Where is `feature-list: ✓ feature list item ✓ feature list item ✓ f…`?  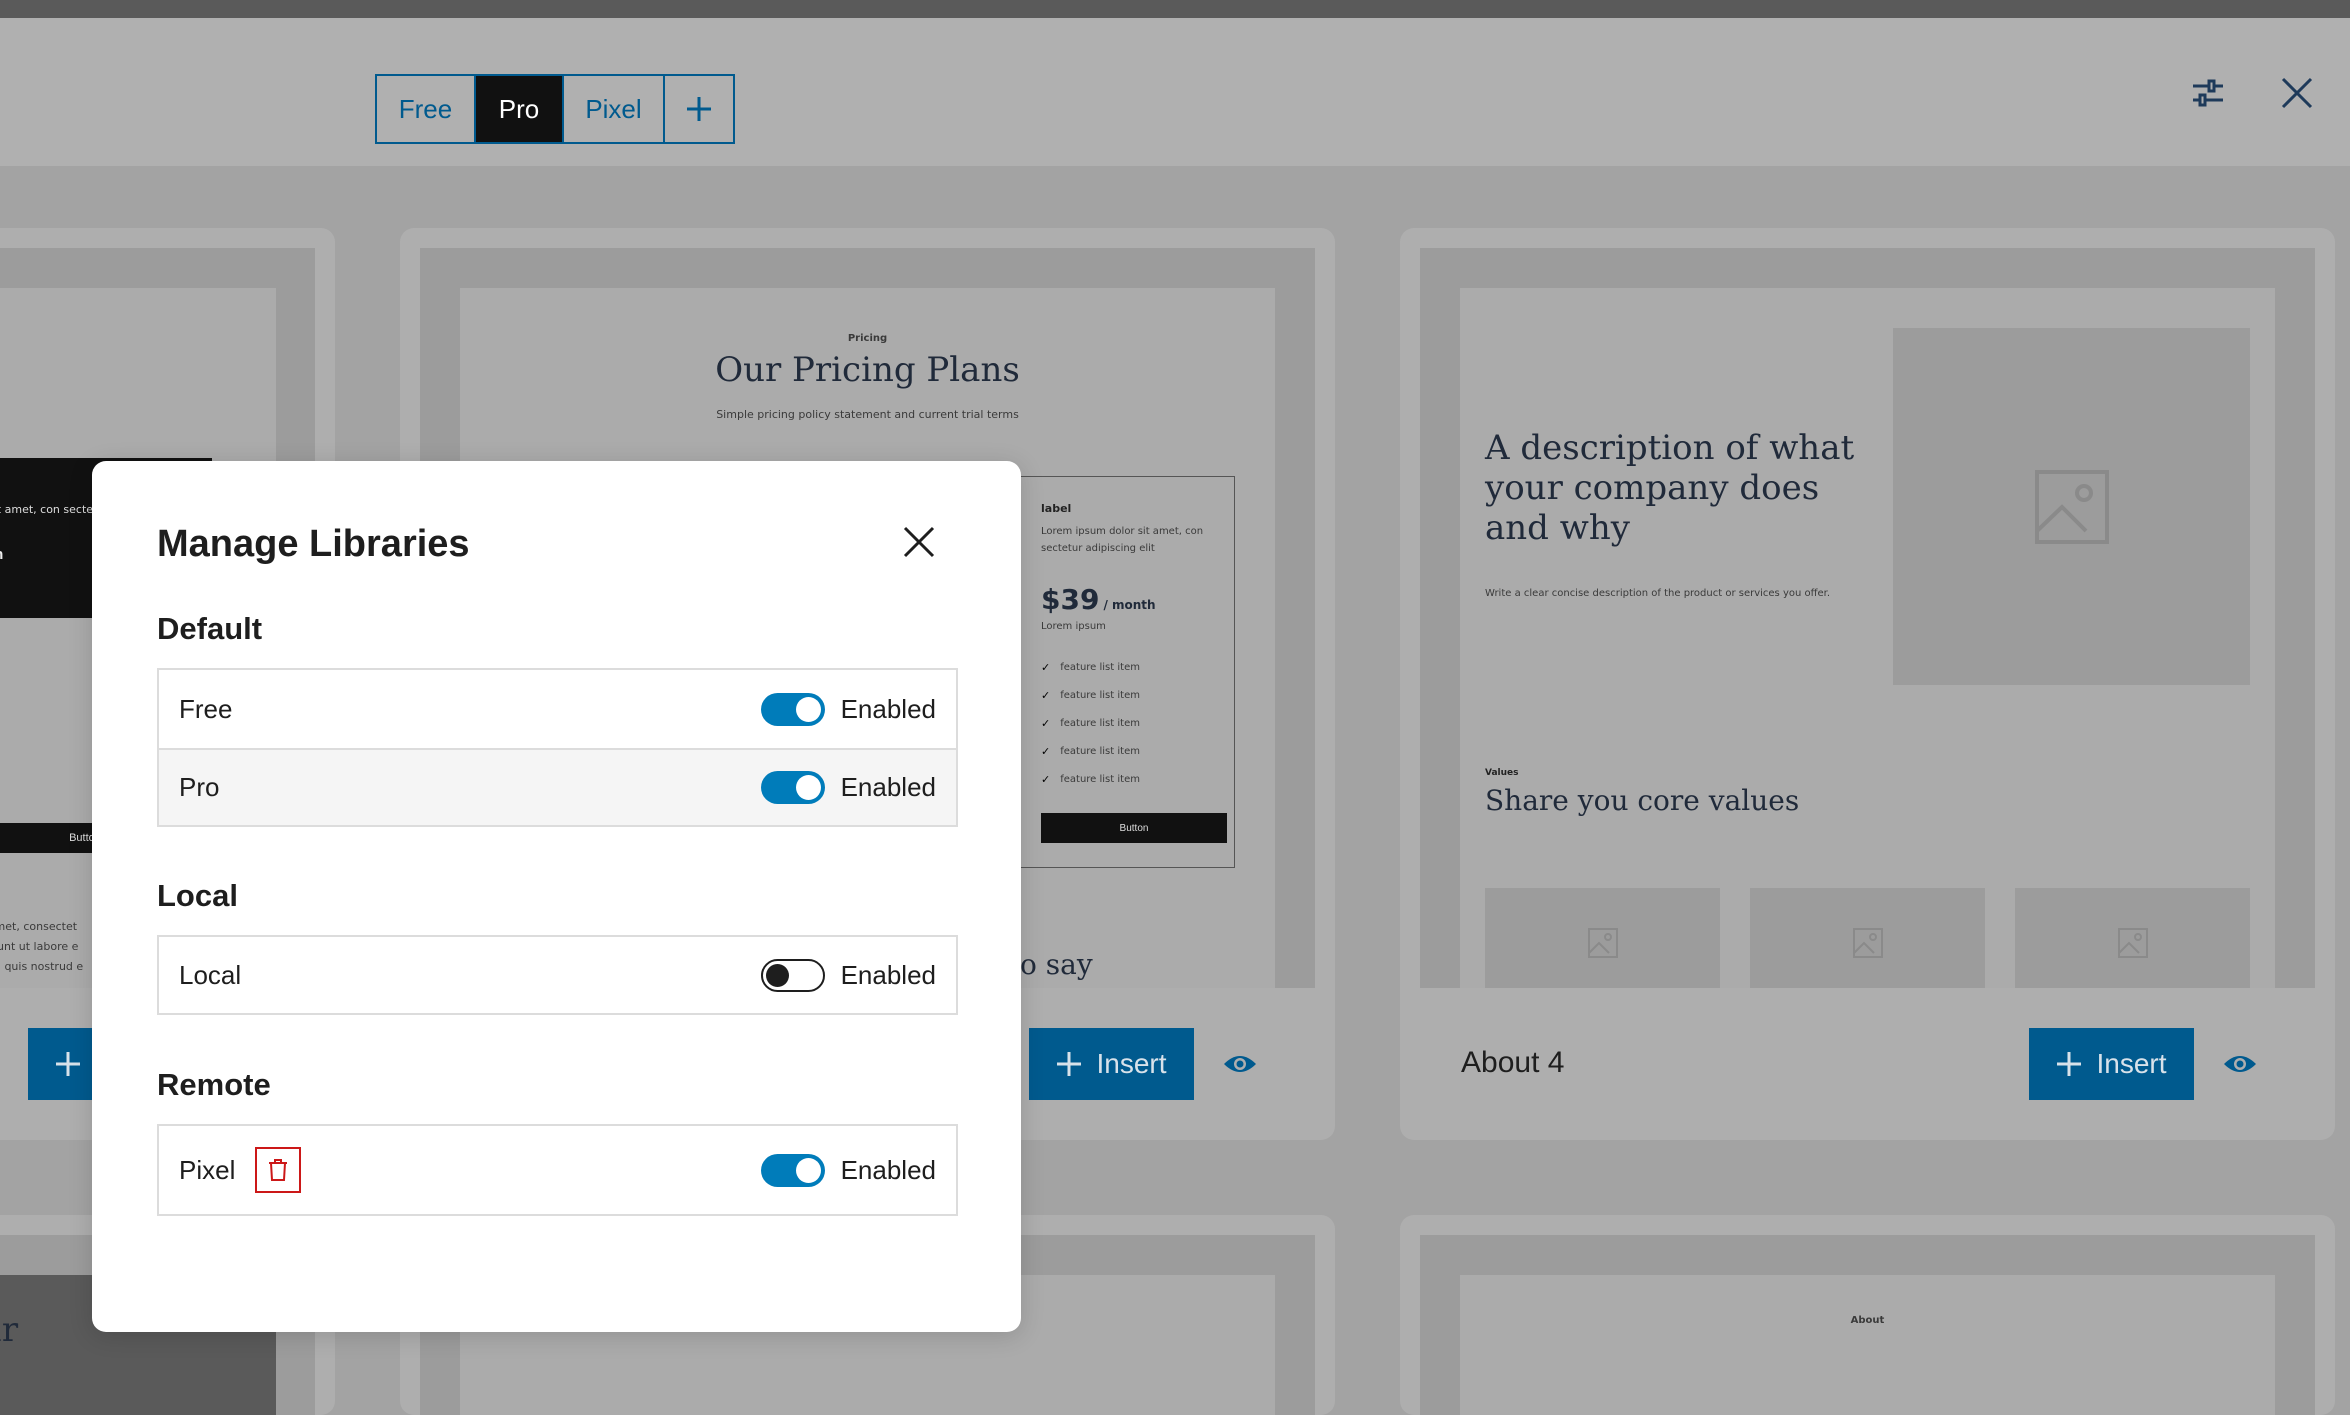
feature-list: ✓ feature list item ✓ feature list item ✓ f… is located at coordinates (1090, 723).